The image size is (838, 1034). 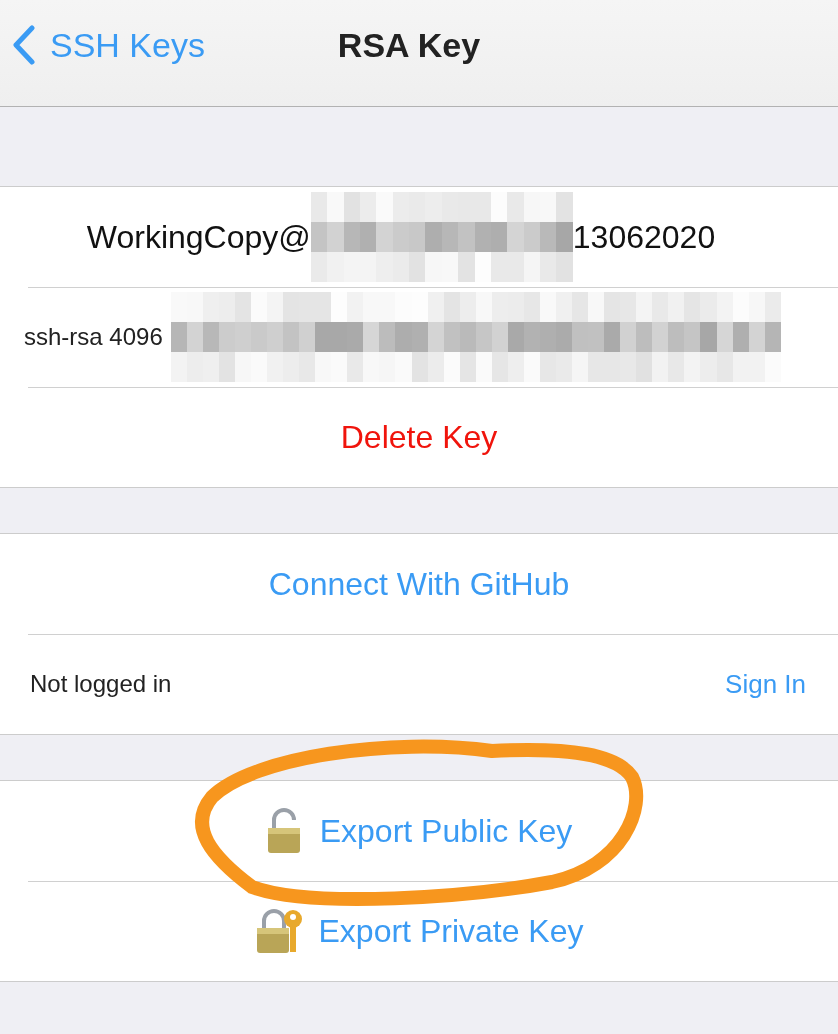 What do you see at coordinates (419, 584) in the screenshot?
I see `connect-button: Connect With GitHub` at bounding box center [419, 584].